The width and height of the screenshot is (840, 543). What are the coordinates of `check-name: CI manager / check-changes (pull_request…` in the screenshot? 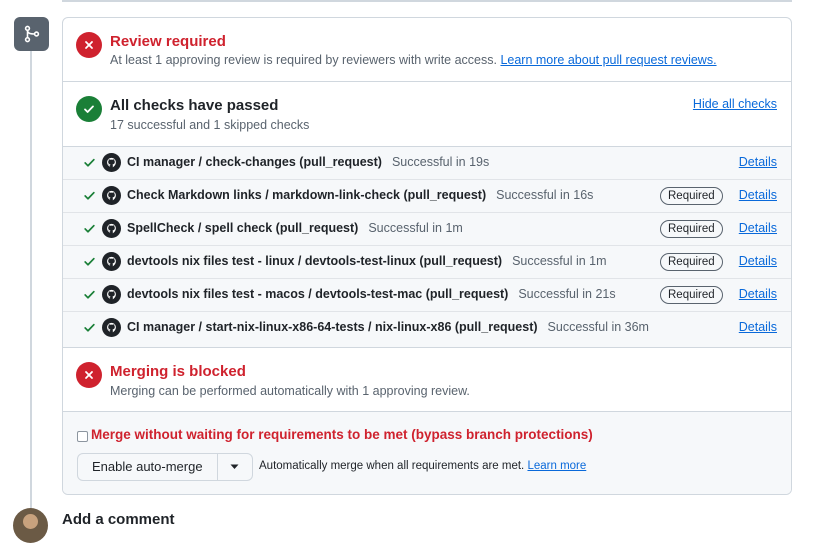 It's located at (308, 162).